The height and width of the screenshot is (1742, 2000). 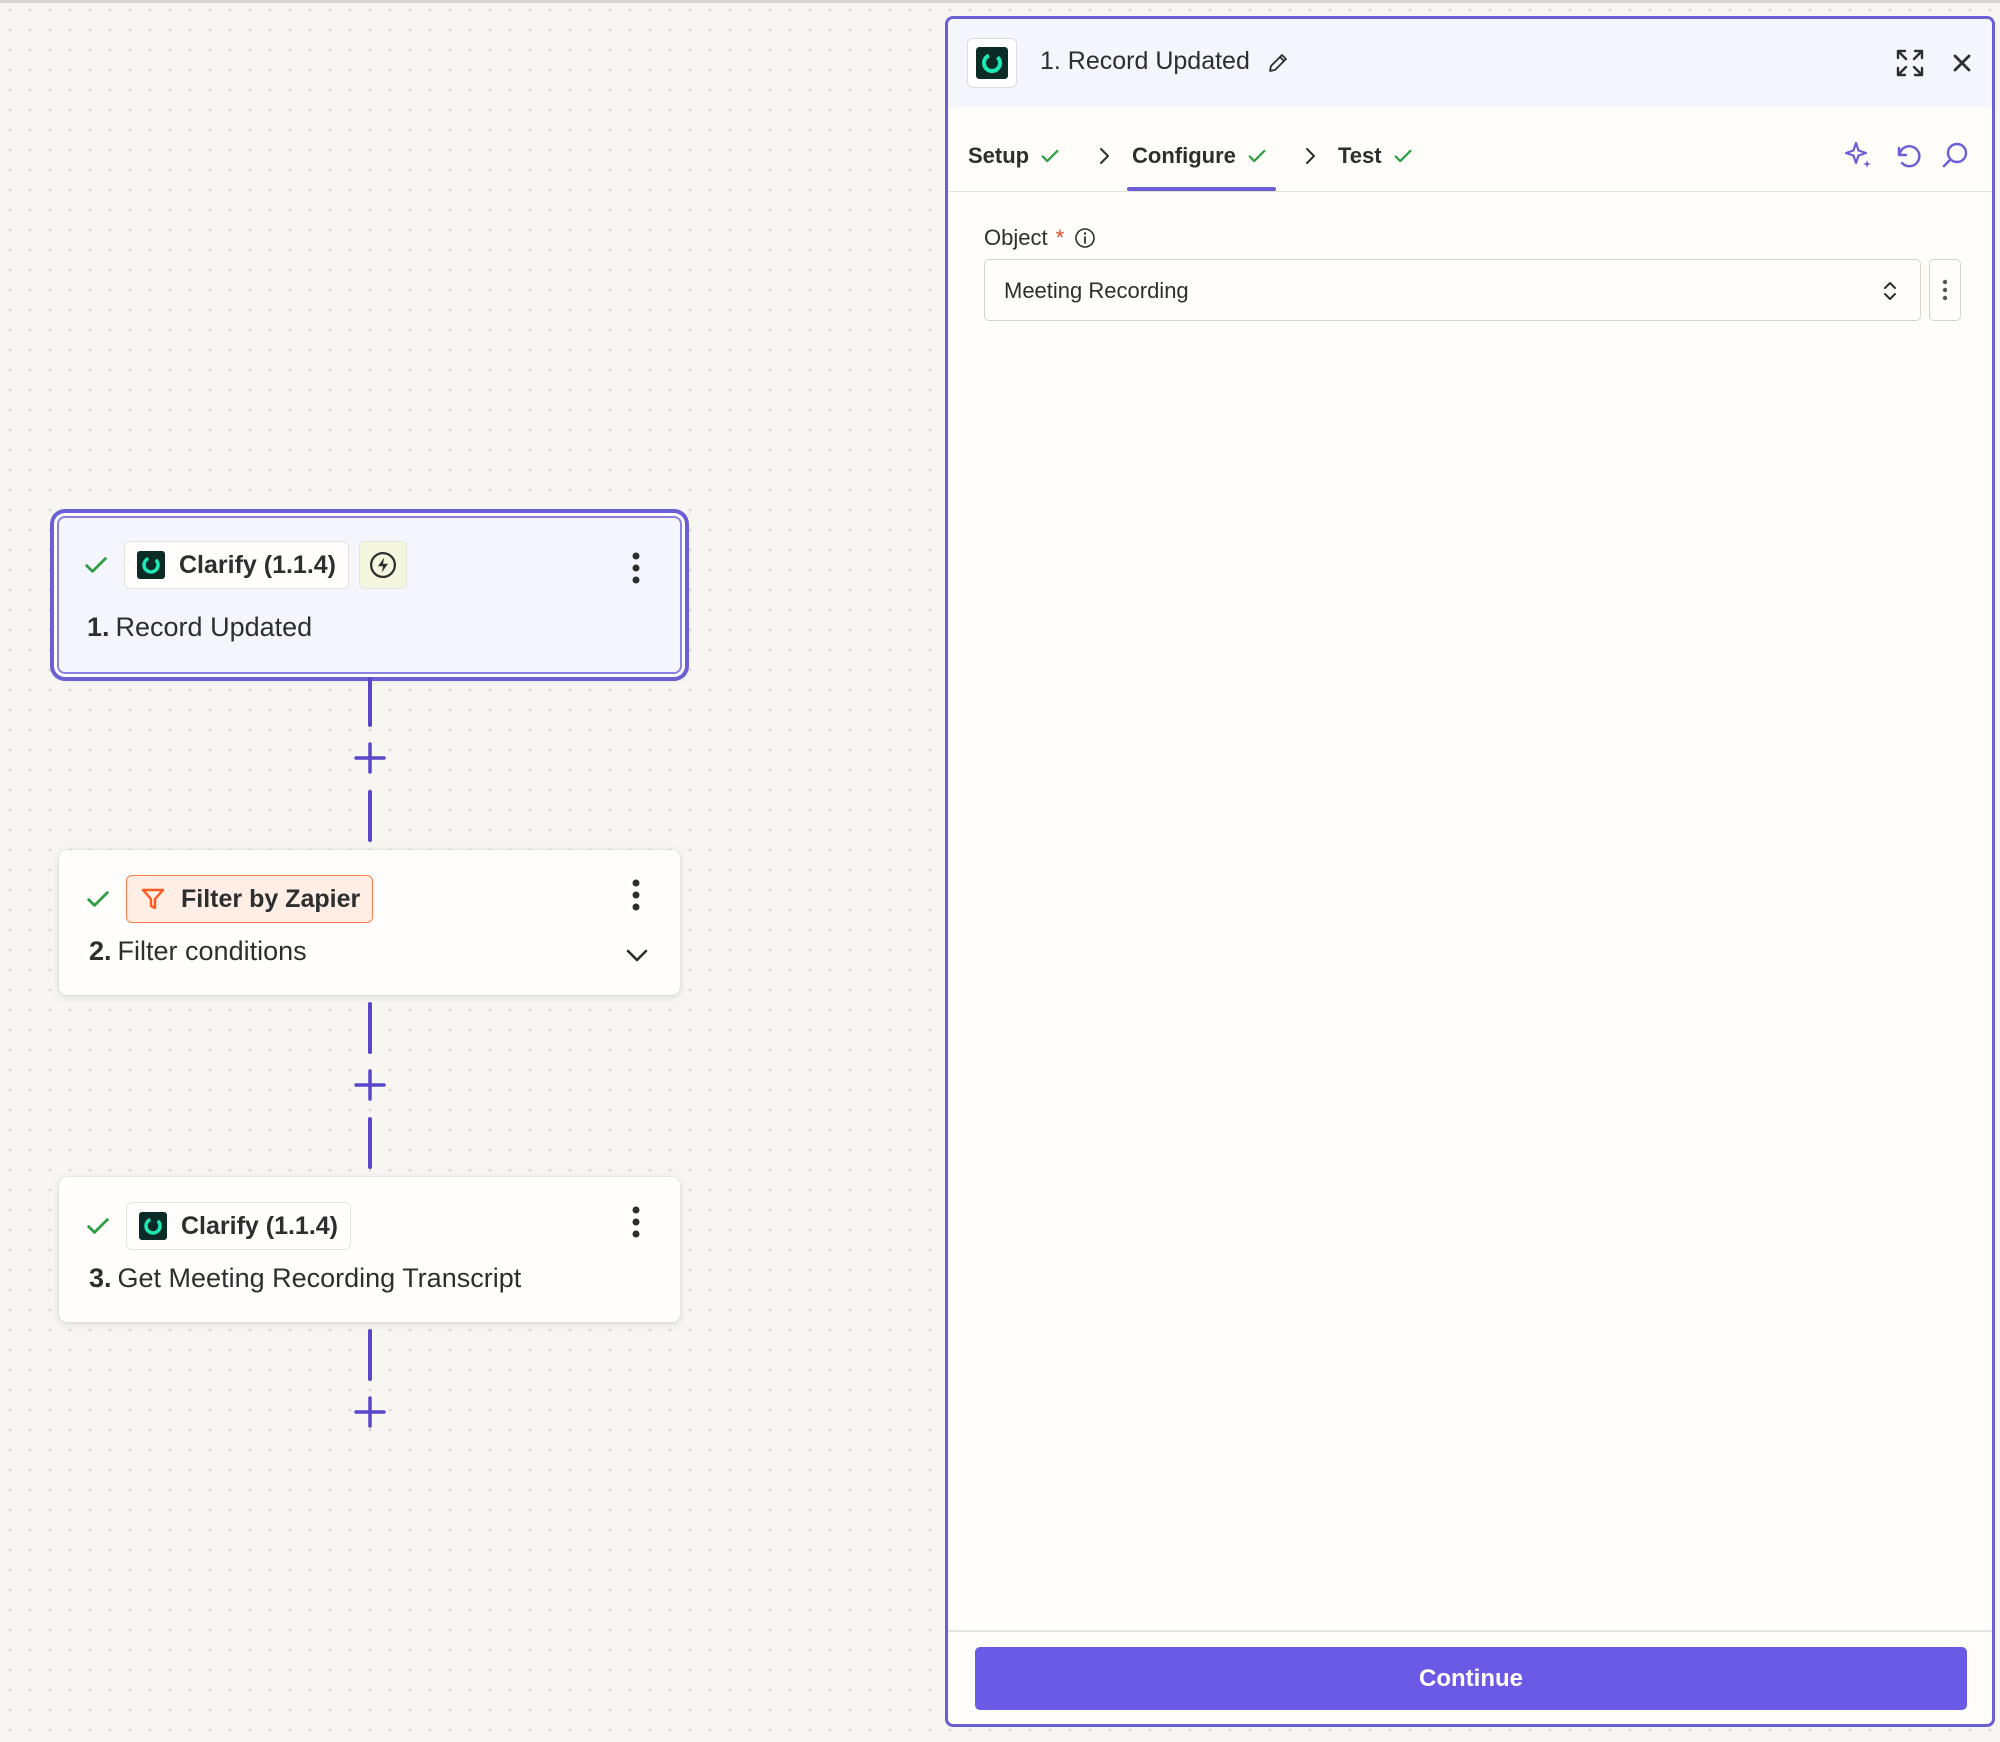 I want to click on step-3-title: 3. Get Meeting Recording Transcript, so click(x=305, y=1278).